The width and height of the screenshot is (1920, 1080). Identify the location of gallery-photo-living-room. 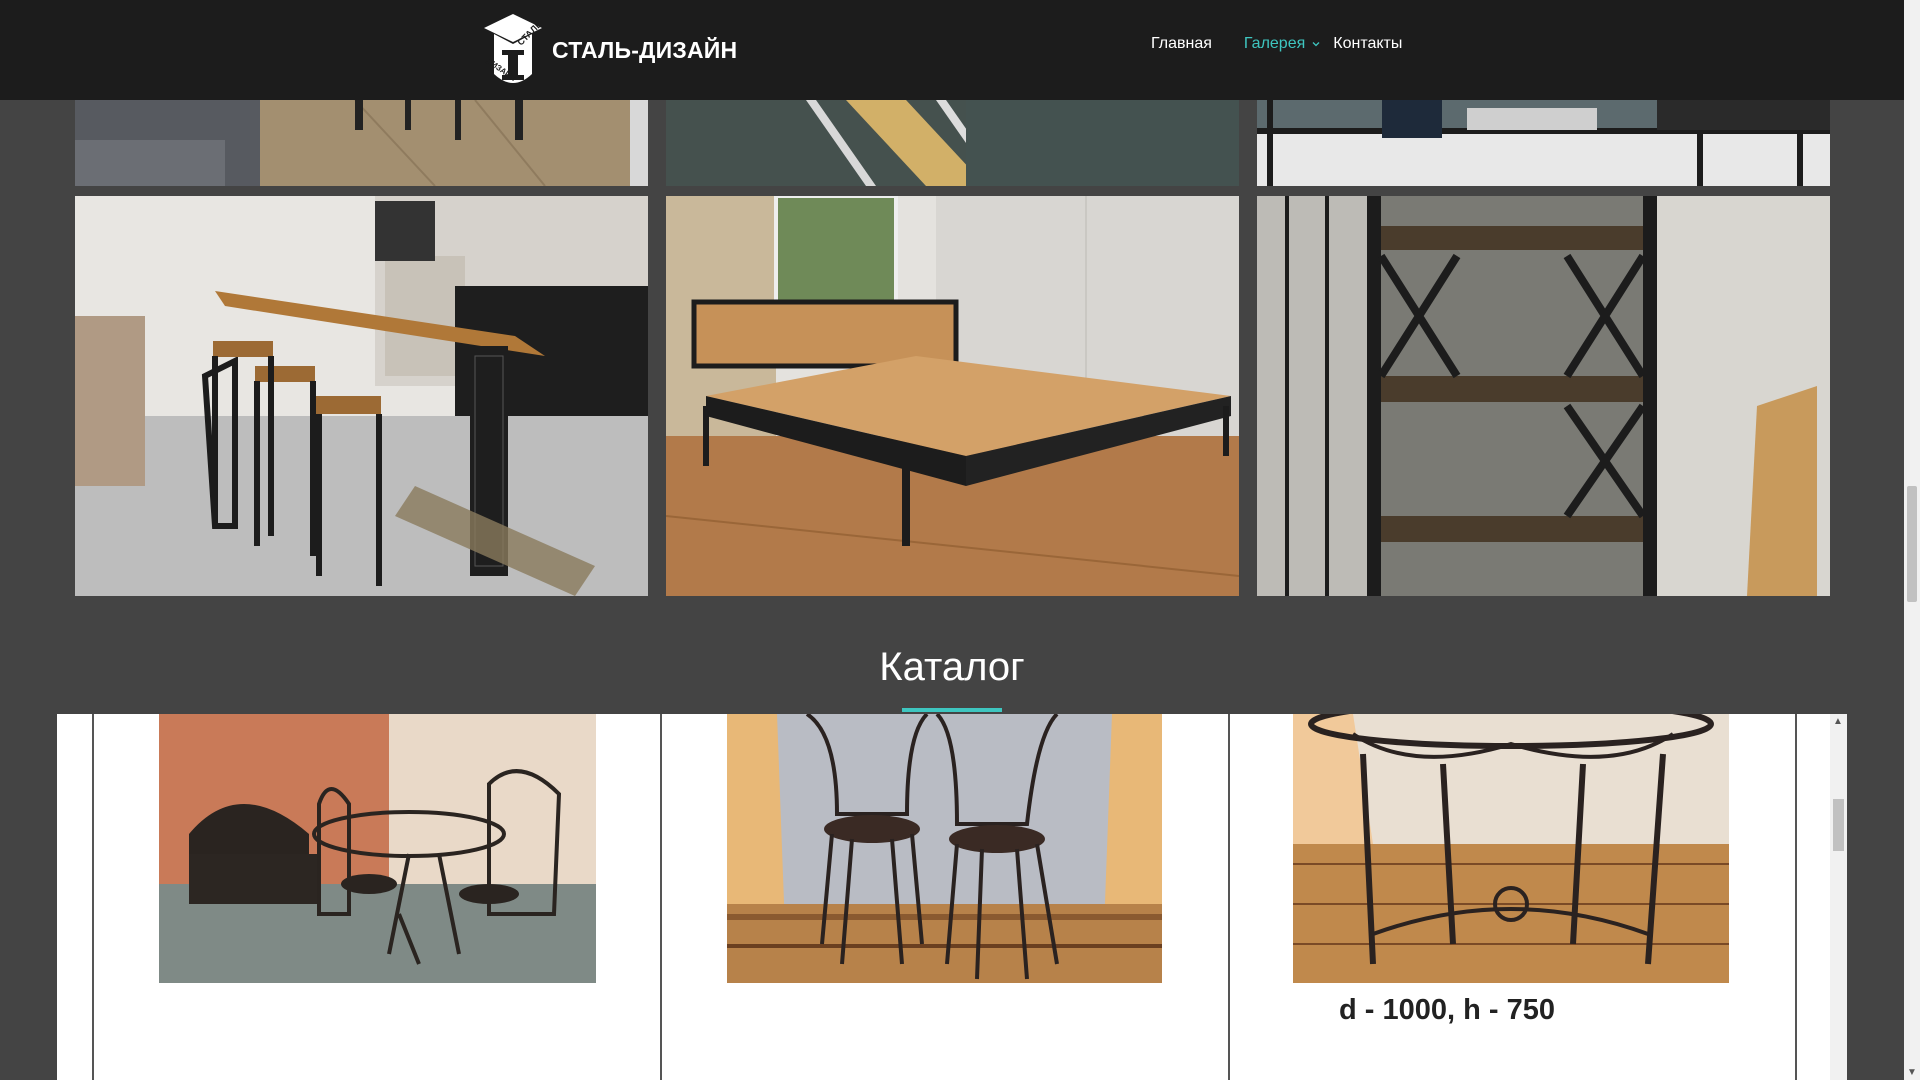
(361, 143).